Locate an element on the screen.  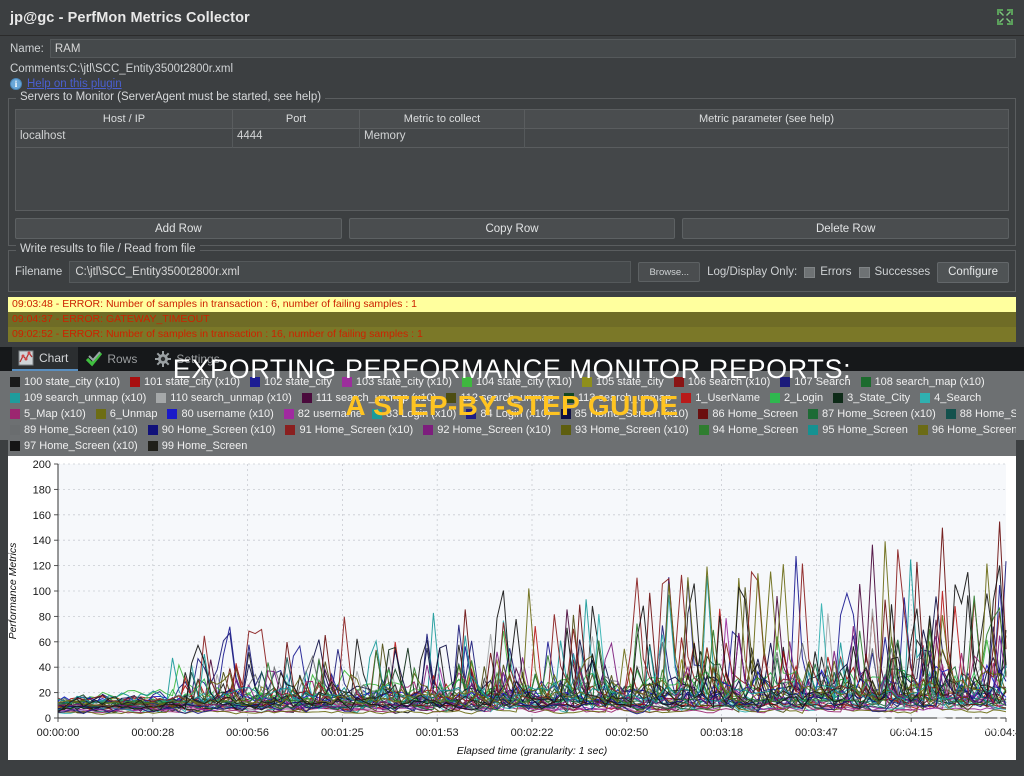
legend-item: 4_Search is located at coordinates (950, 398).